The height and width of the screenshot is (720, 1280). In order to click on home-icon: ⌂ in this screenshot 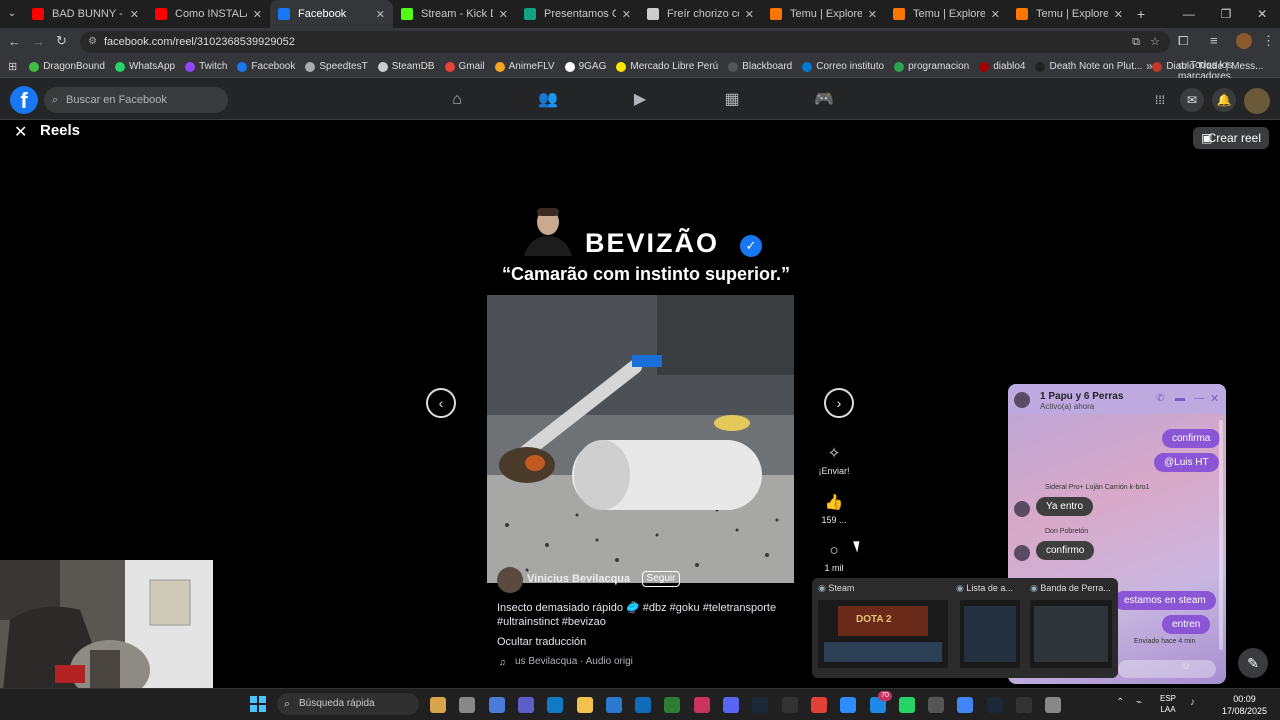, I will do `click(457, 100)`.